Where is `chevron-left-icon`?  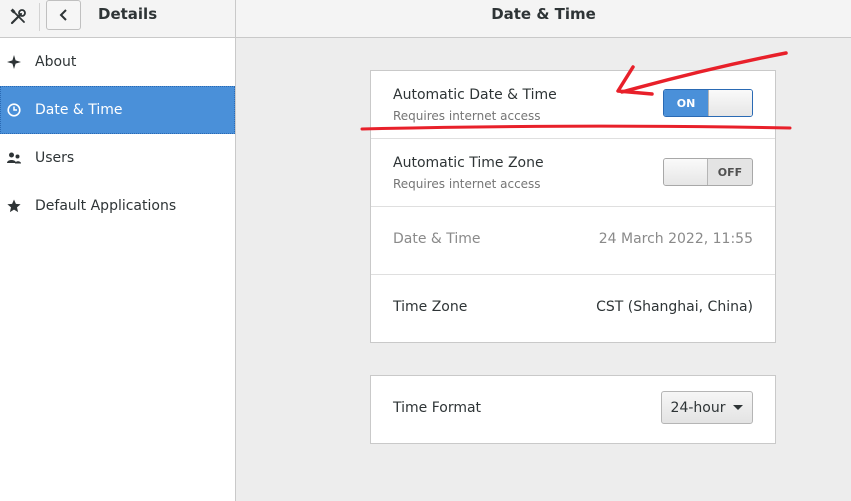
chevron-left-icon is located at coordinates (63, 15).